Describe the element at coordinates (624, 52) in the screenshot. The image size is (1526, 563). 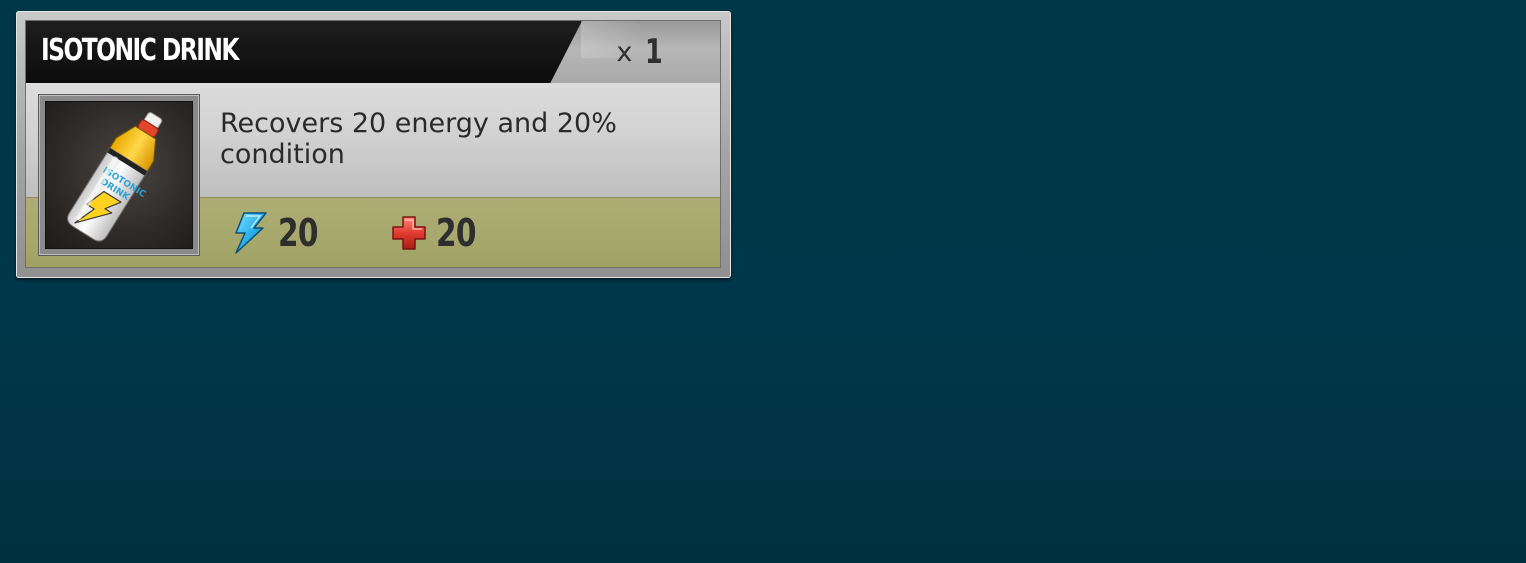
I see `quantity-prefix: x` at that location.